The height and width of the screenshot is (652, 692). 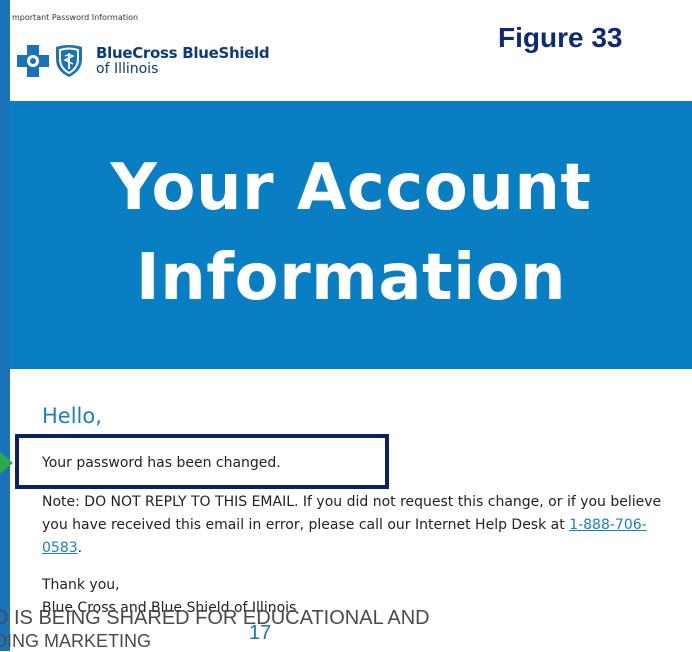 What do you see at coordinates (69, 61) in the screenshot?
I see `blueshield-icon` at bounding box center [69, 61].